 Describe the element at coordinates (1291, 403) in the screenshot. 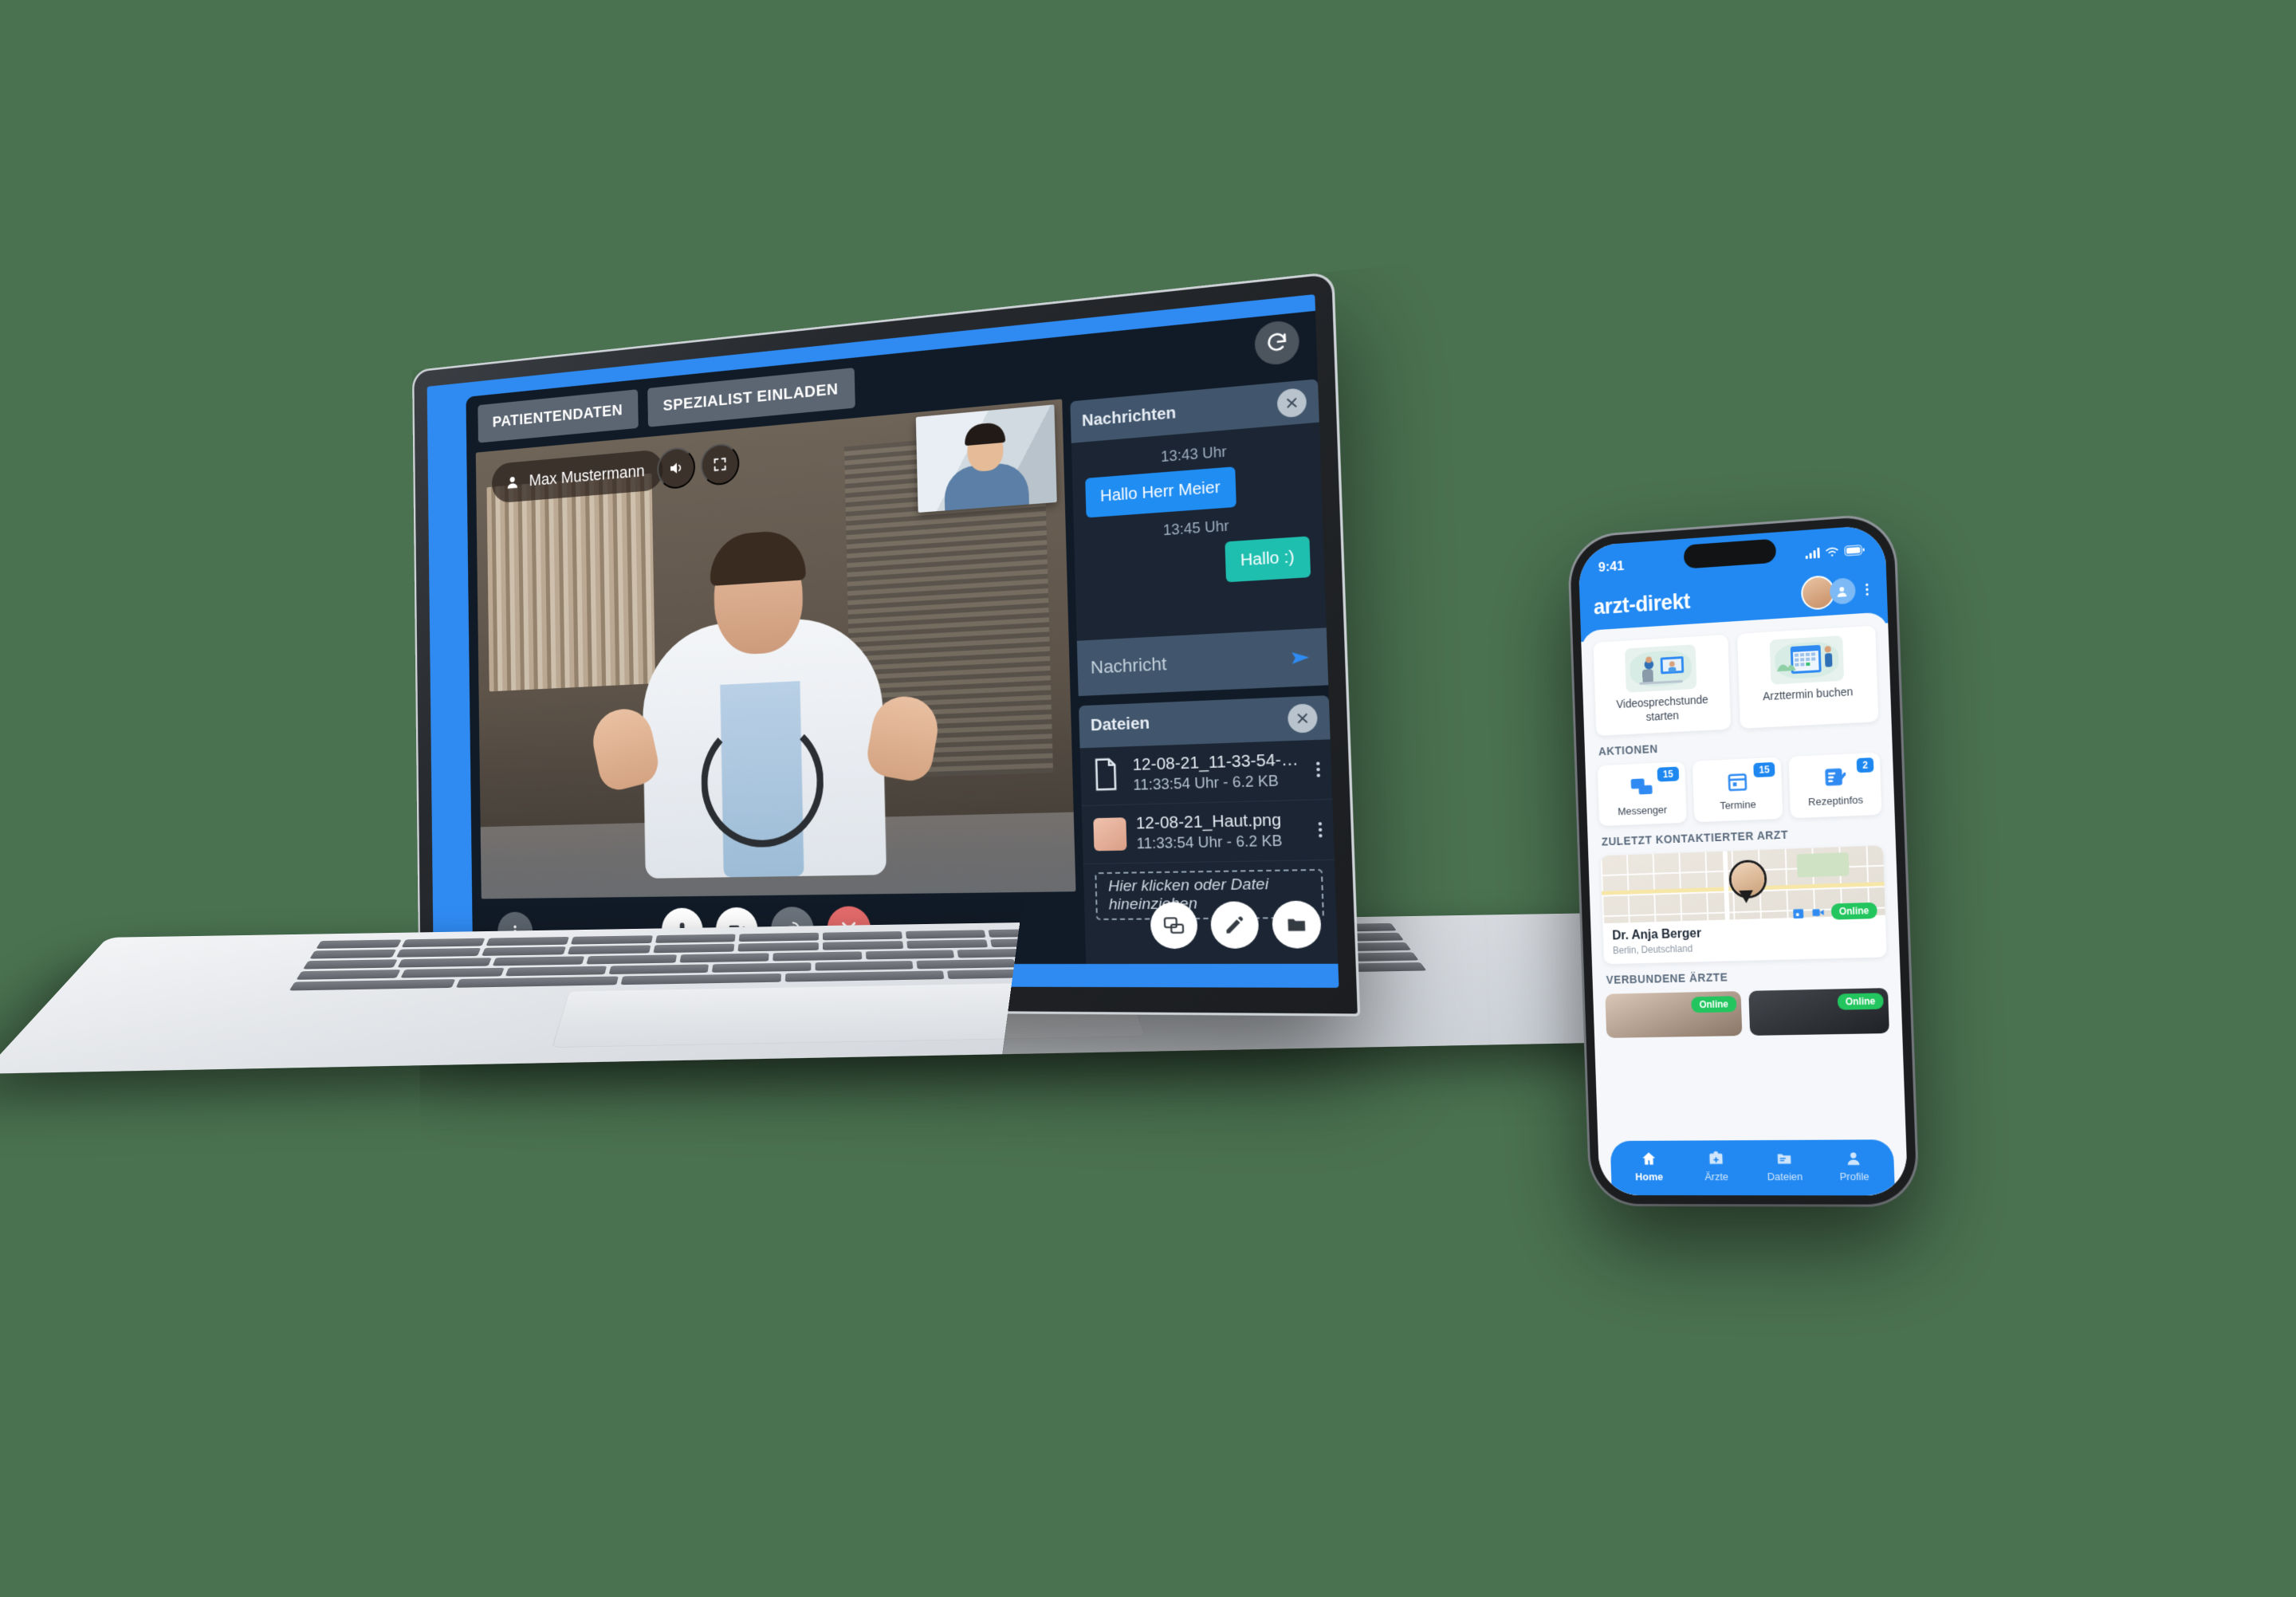

I see `close-messages-button` at that location.